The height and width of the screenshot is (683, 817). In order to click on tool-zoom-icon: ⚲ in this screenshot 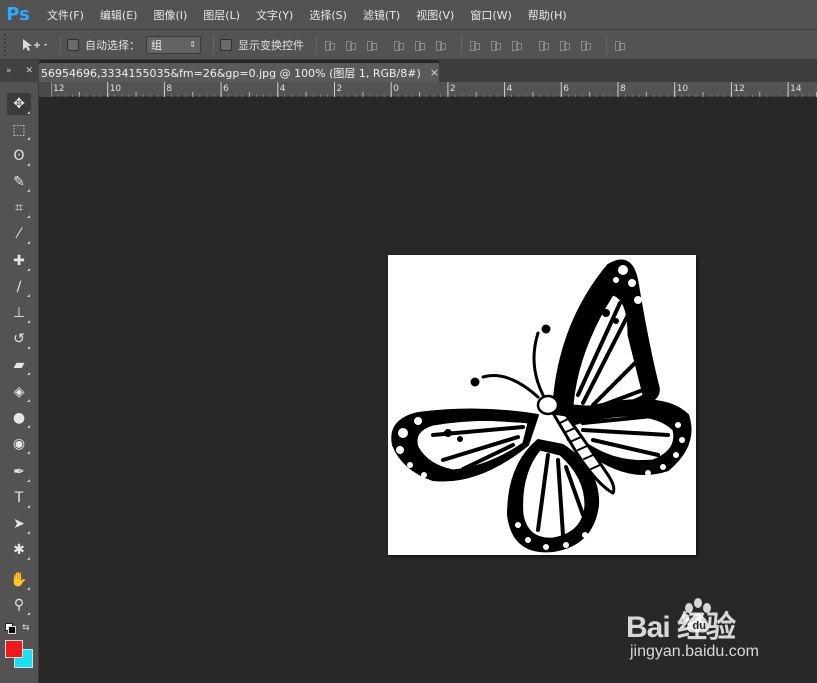, I will do `click(19, 605)`.